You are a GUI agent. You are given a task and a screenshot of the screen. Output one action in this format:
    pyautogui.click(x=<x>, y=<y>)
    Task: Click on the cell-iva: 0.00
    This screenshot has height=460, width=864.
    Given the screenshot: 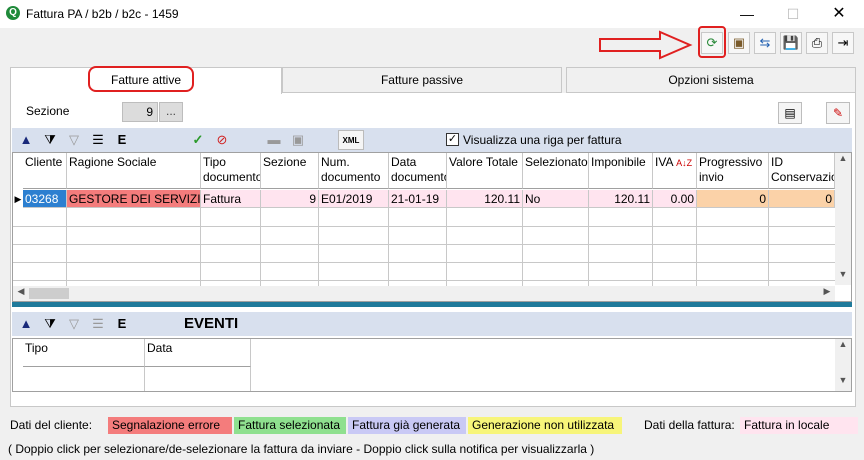 What is the action you would take?
    pyautogui.click(x=675, y=199)
    